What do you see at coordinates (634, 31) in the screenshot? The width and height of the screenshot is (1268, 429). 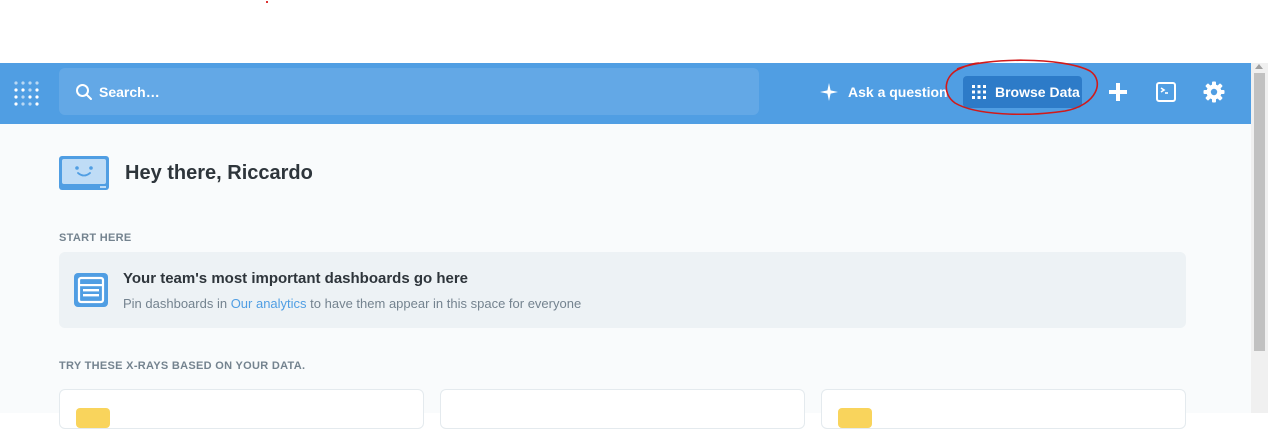 I see `page-top-blank` at bounding box center [634, 31].